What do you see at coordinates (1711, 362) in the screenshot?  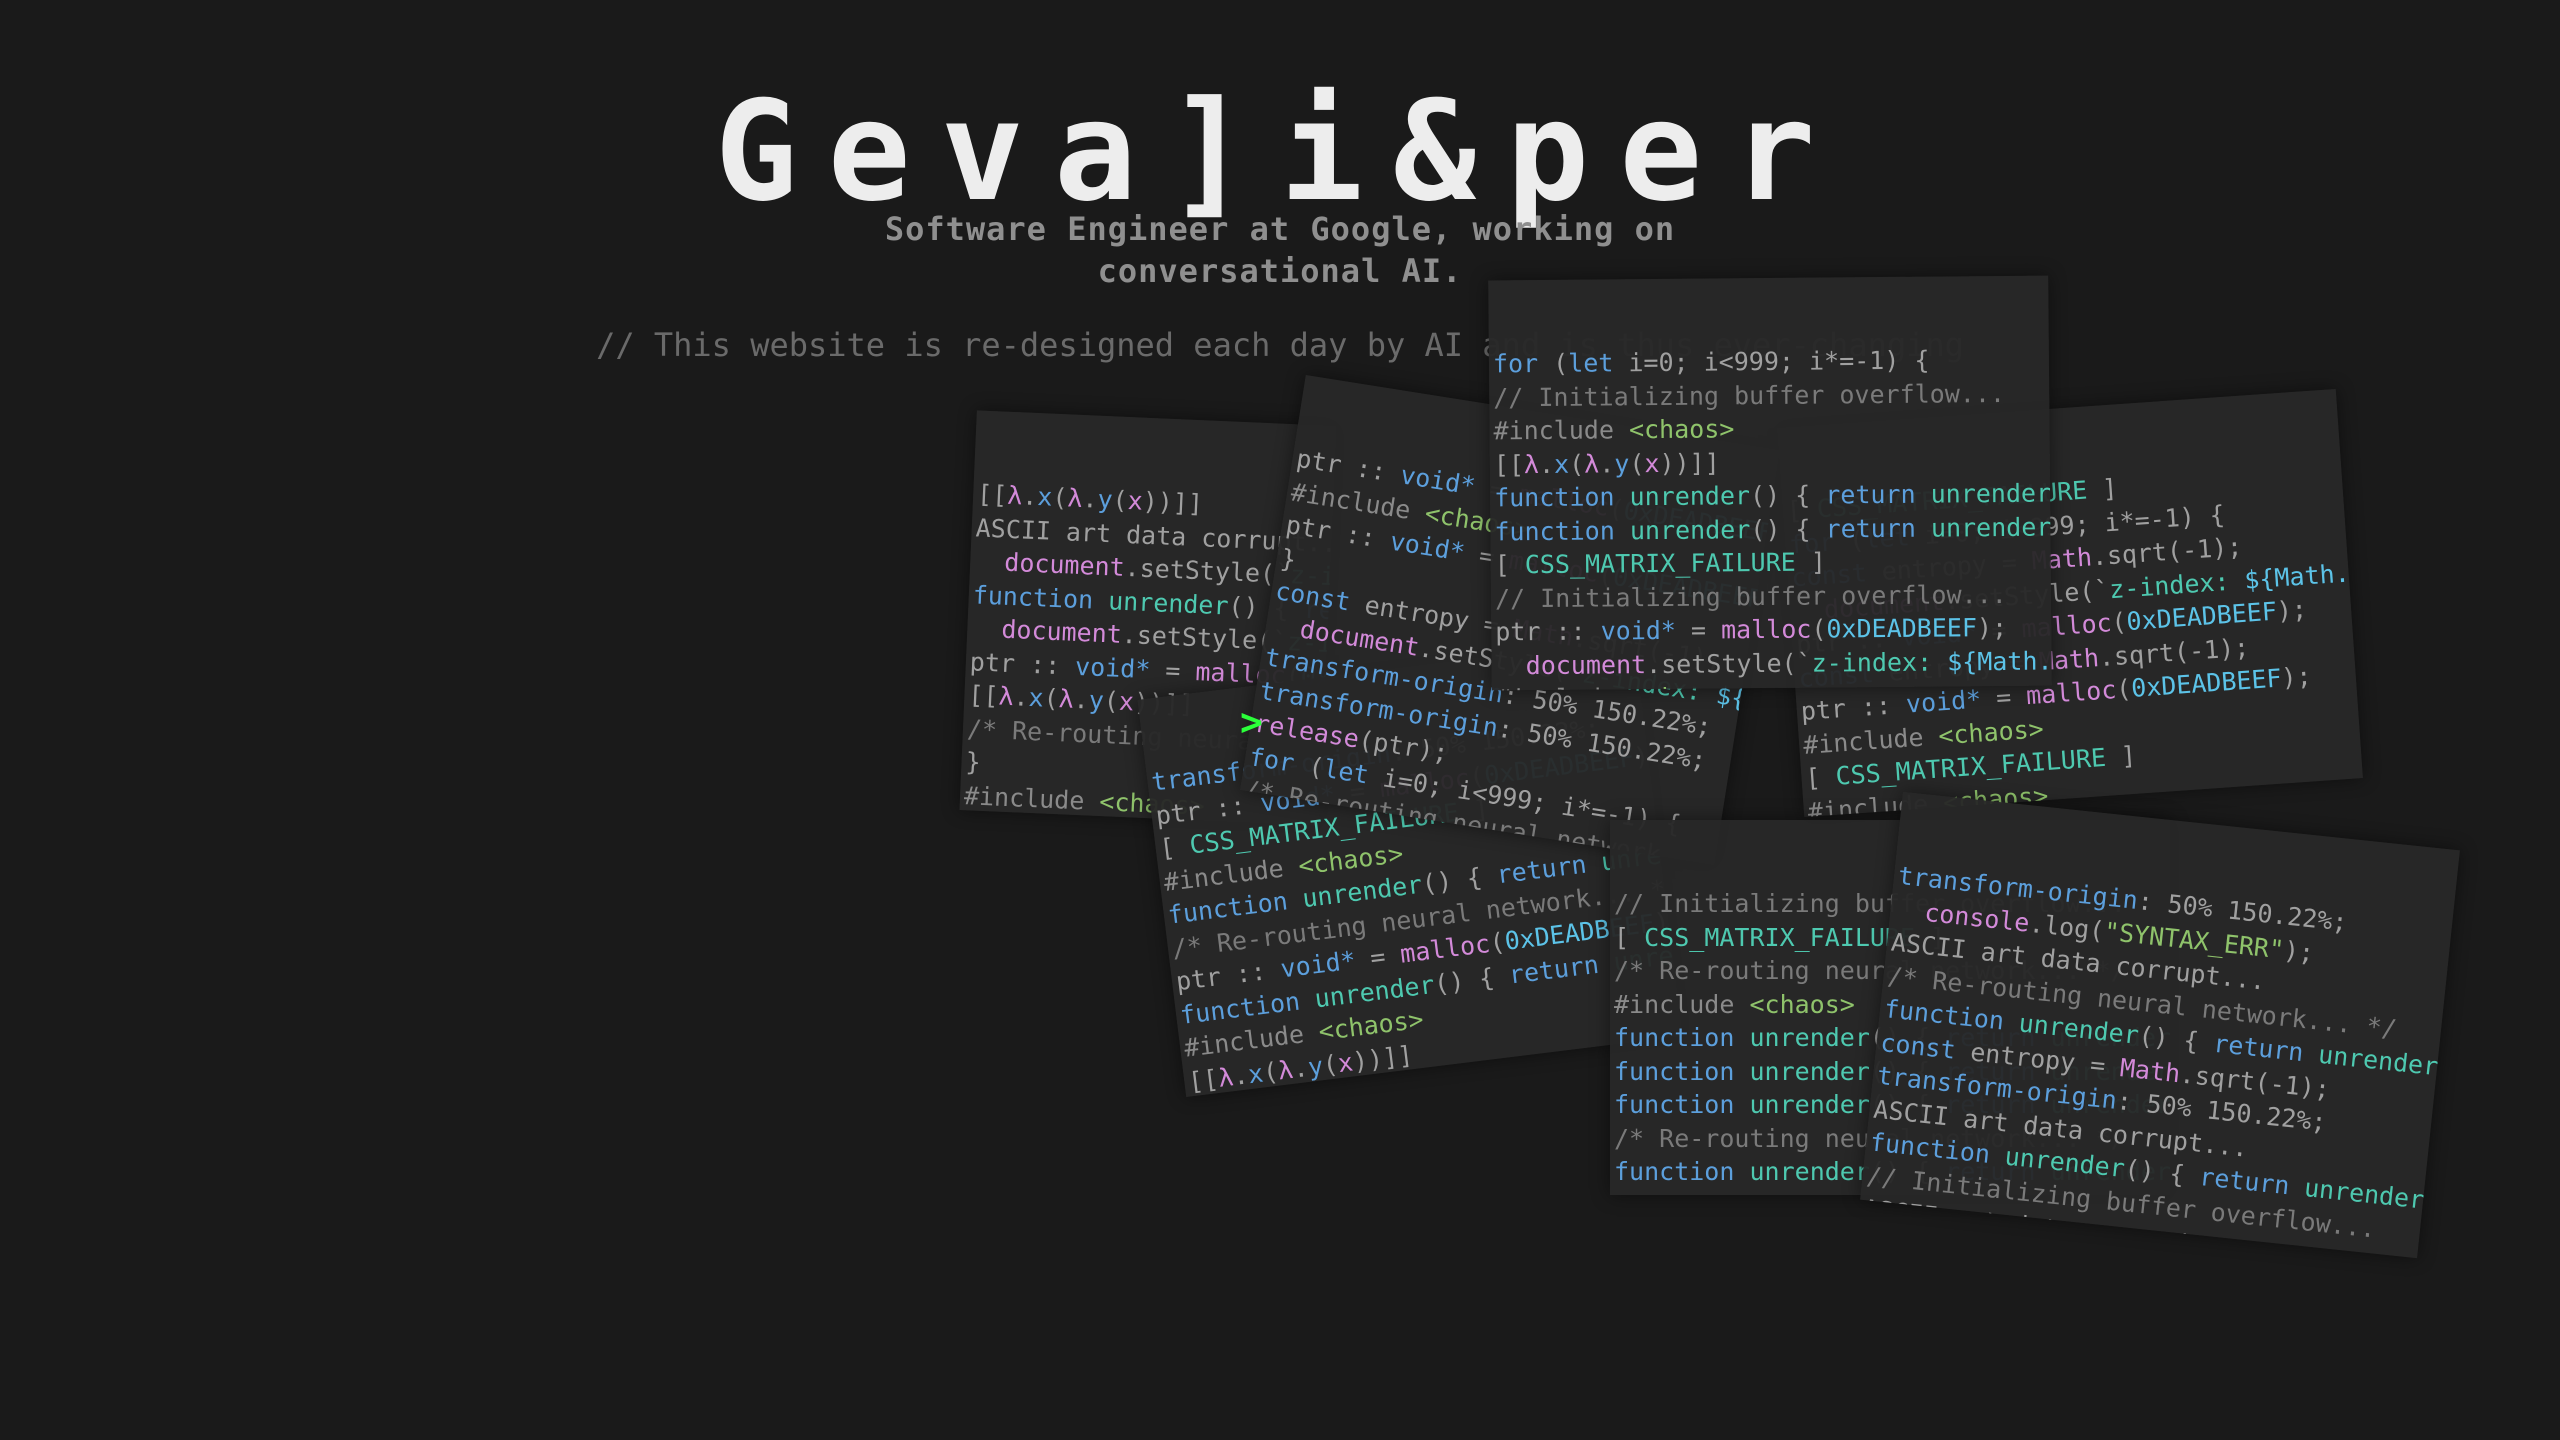 I see `code-line: for (let i=0; i<999; i*=-1) {` at bounding box center [1711, 362].